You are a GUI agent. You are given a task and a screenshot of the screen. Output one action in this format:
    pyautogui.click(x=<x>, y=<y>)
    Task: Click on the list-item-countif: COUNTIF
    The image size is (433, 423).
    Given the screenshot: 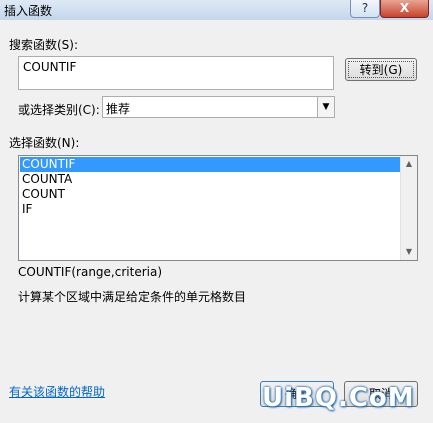 What is the action you would take?
    pyautogui.click(x=211, y=164)
    